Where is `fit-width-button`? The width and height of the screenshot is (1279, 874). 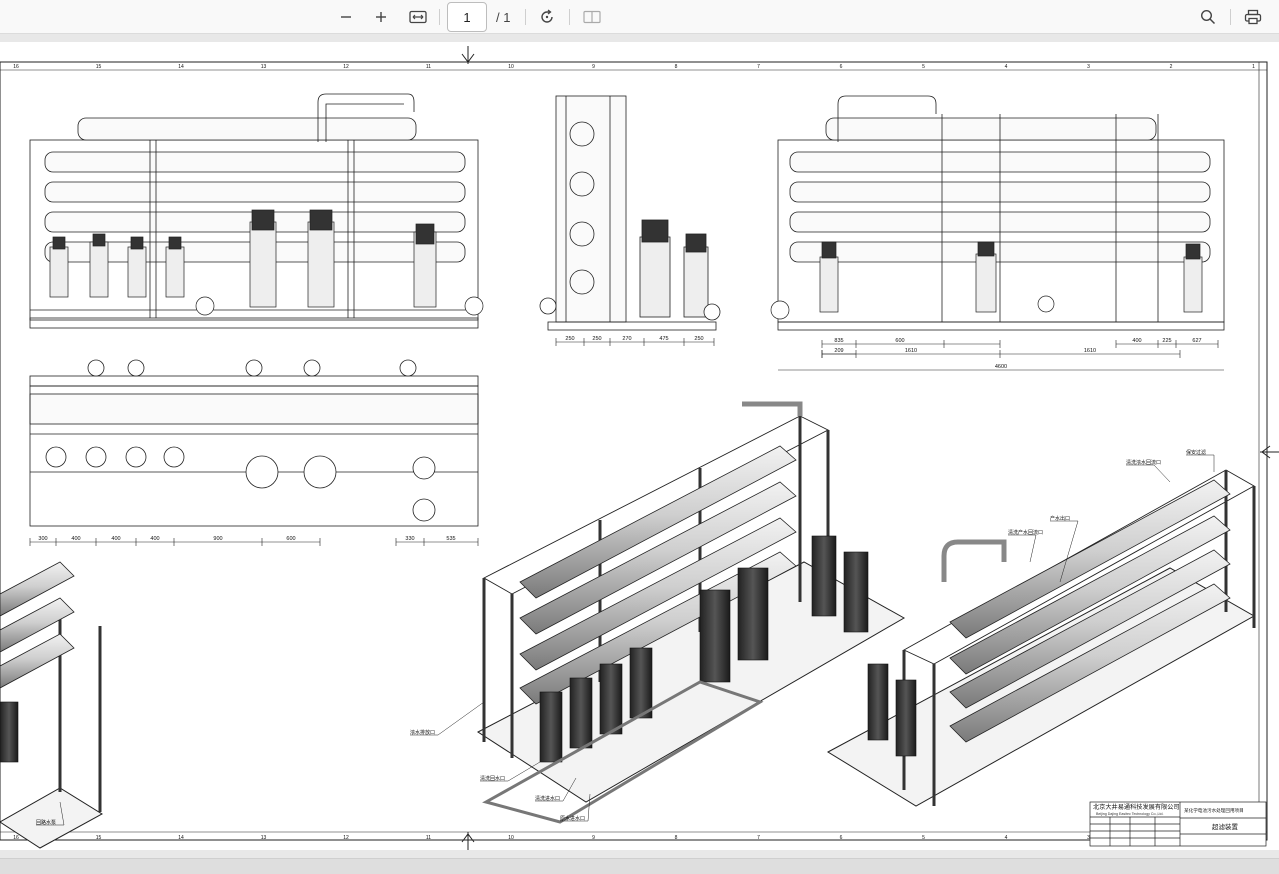
fit-width-button is located at coordinates (418, 17).